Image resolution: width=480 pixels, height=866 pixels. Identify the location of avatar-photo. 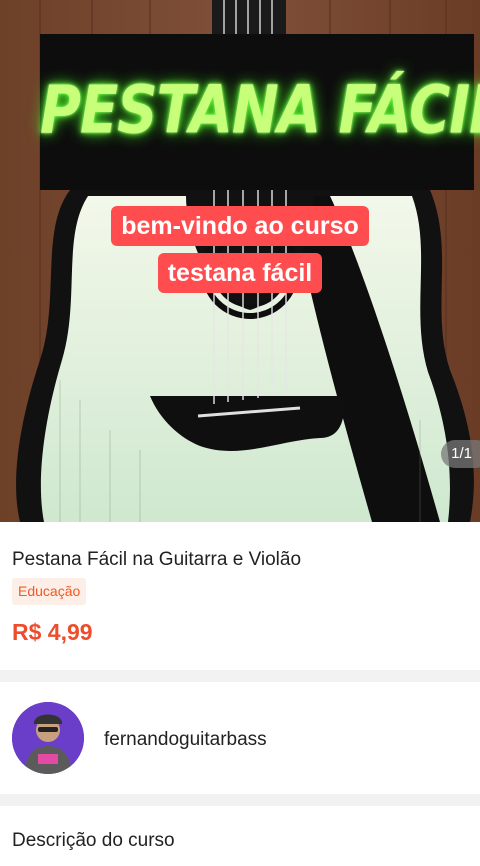
(48, 738).